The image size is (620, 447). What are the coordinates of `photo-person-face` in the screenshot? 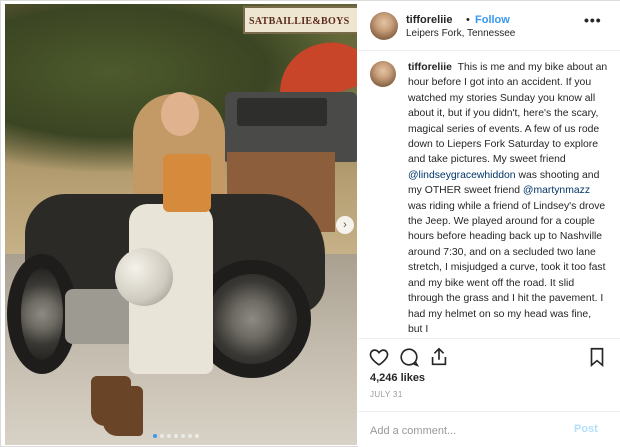 It's located at (180, 114).